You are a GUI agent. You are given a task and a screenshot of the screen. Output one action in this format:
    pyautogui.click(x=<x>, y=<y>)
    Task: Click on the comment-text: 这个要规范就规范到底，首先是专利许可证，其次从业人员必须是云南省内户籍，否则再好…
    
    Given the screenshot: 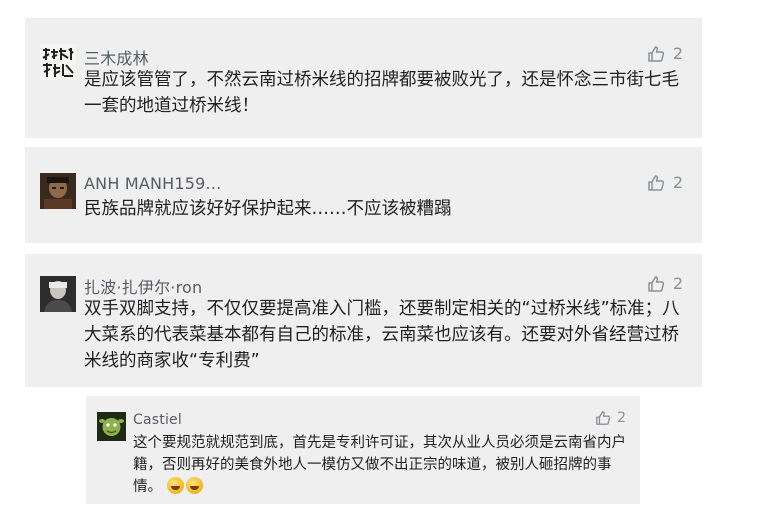 What is the action you would take?
    pyautogui.click(x=380, y=465)
    